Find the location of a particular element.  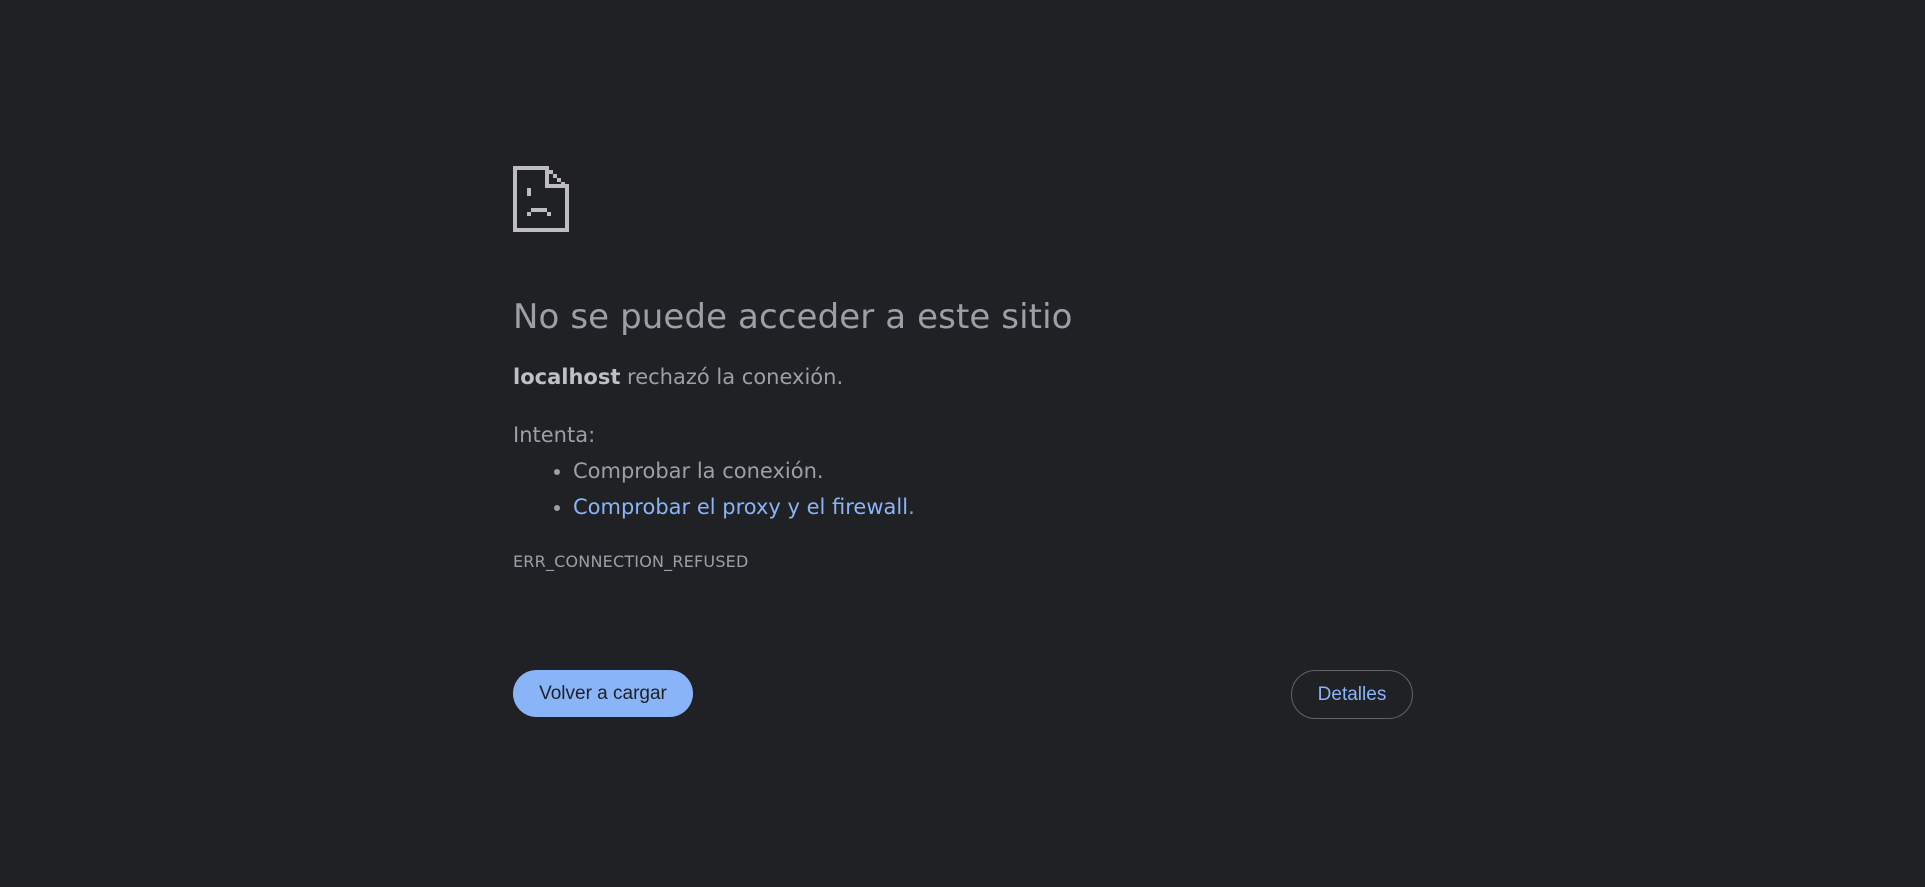

suggestion-suffix: . is located at coordinates (911, 507).